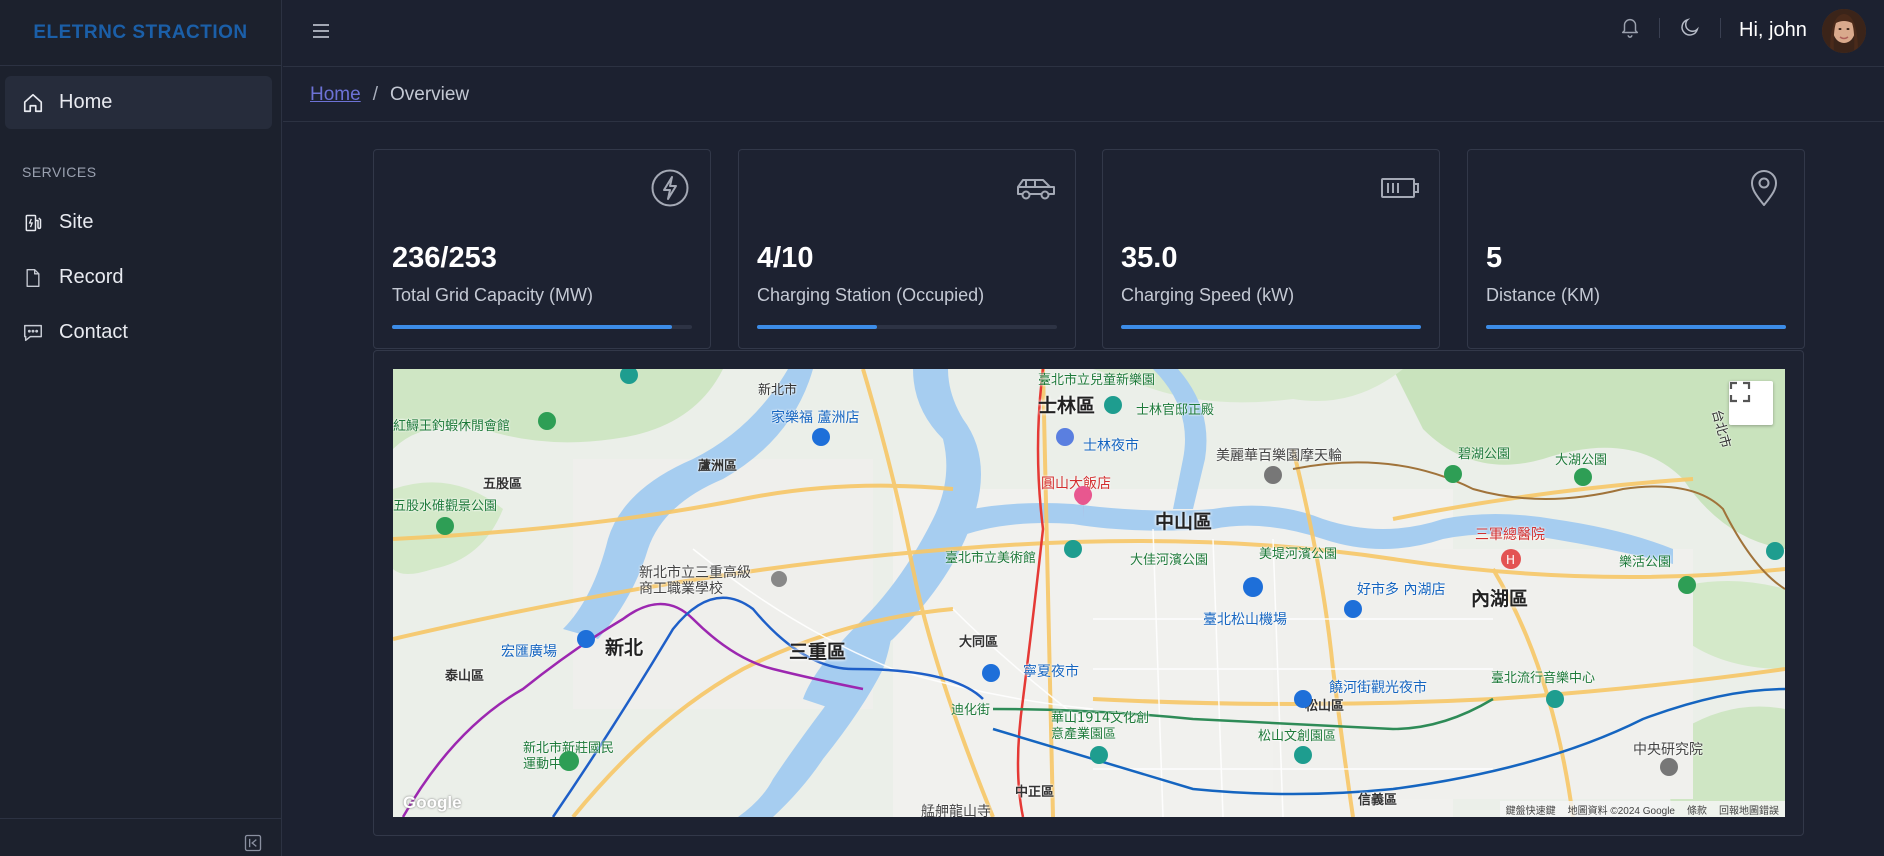 This screenshot has height=856, width=1884. What do you see at coordinates (432, 802) in the screenshot?
I see `google-logo: Google` at bounding box center [432, 802].